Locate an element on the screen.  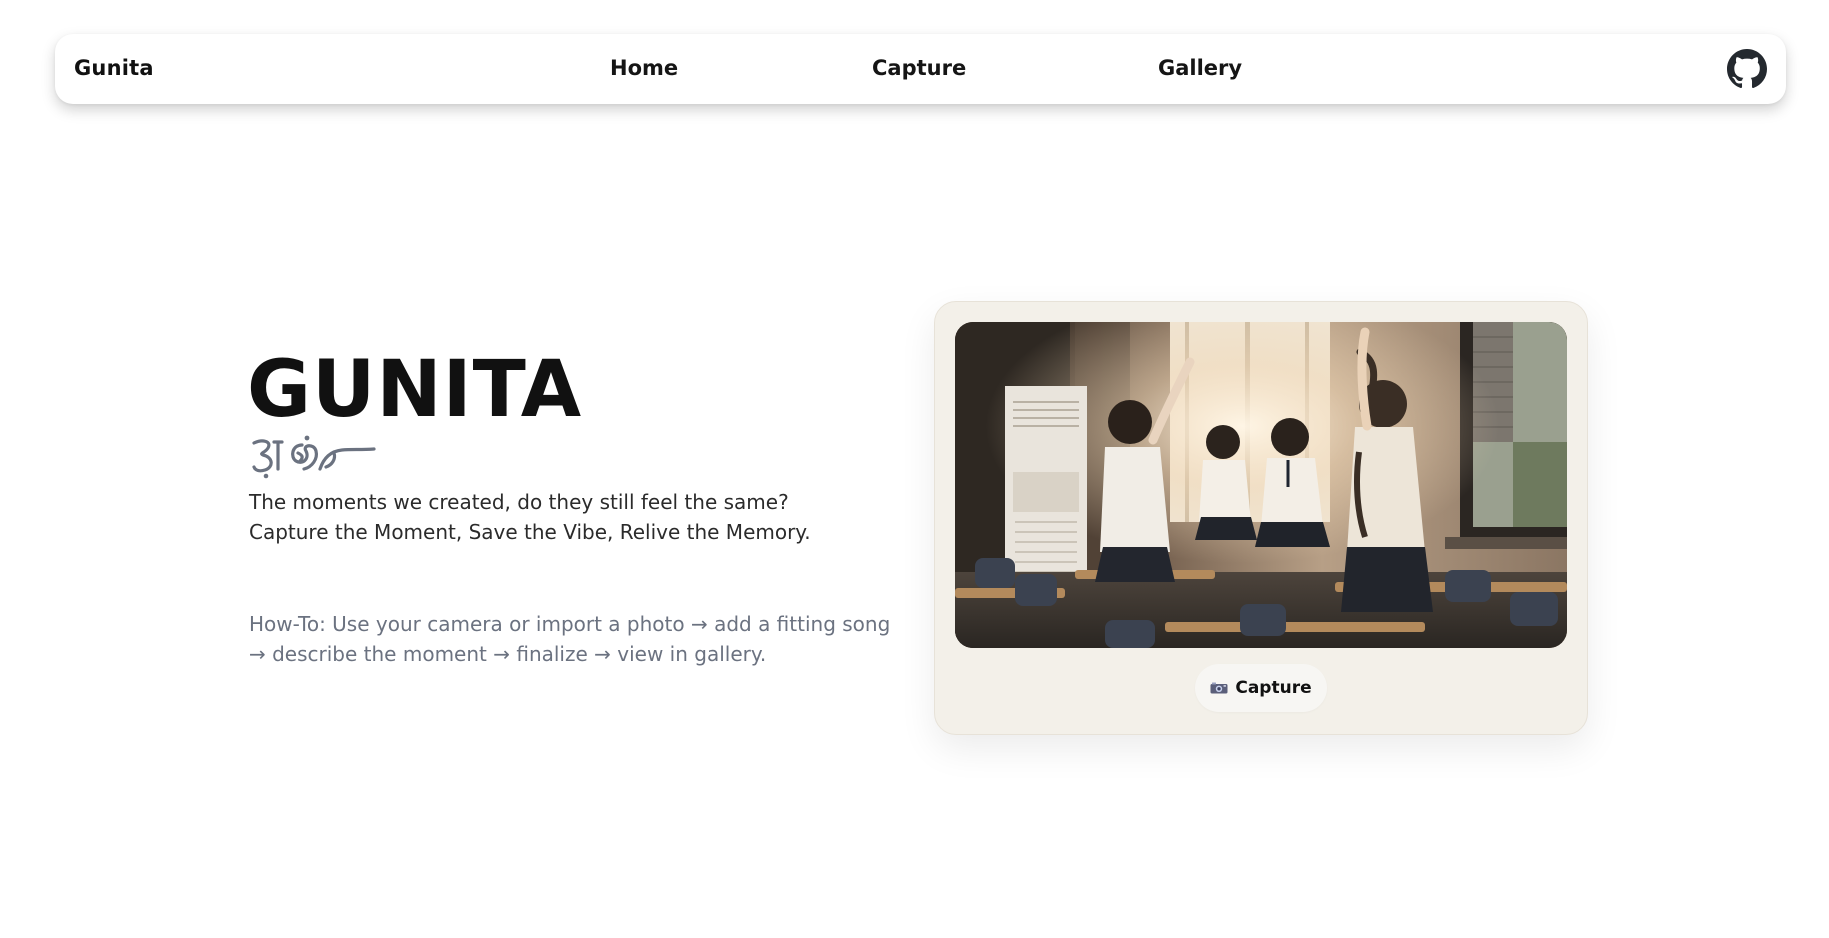
baybayin-script-mark is located at coordinates (314, 457).